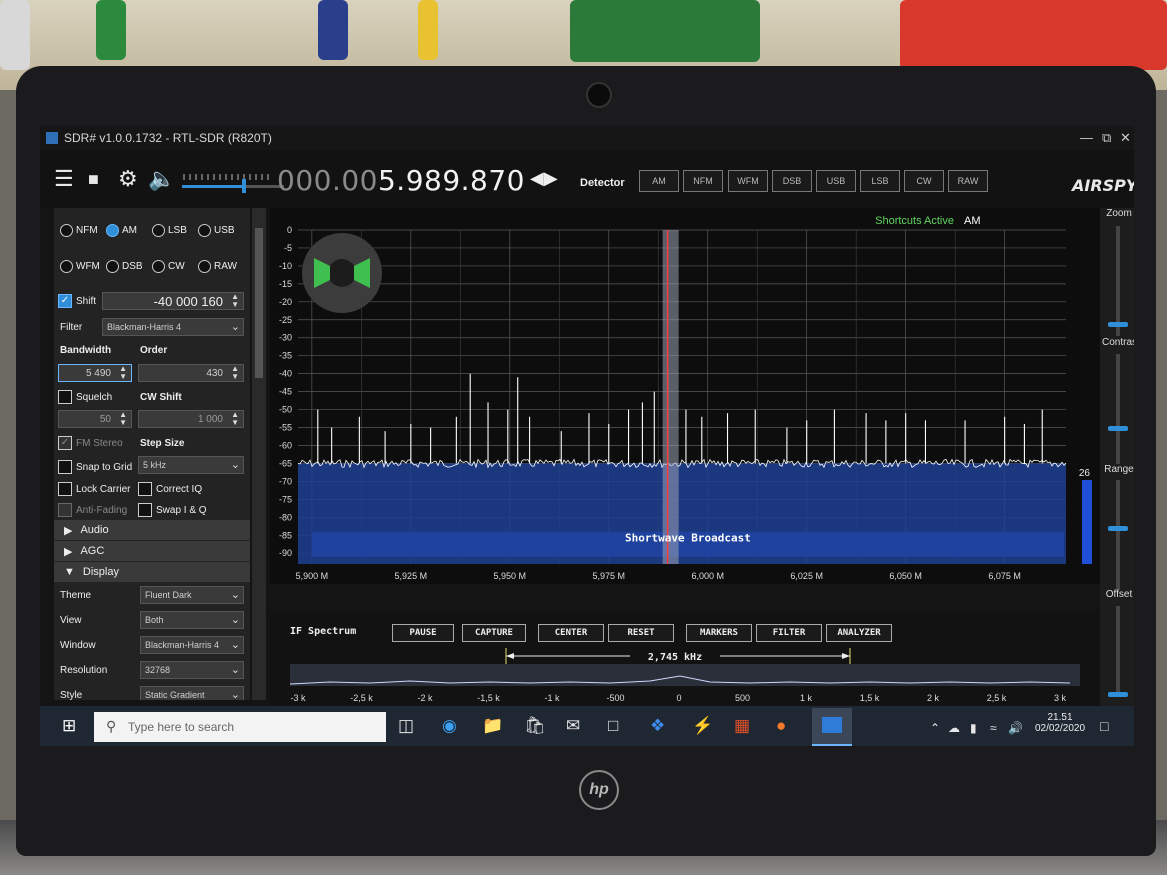  What do you see at coordinates (880, 181) in the screenshot?
I see `detector-lsb-button: LSB` at bounding box center [880, 181].